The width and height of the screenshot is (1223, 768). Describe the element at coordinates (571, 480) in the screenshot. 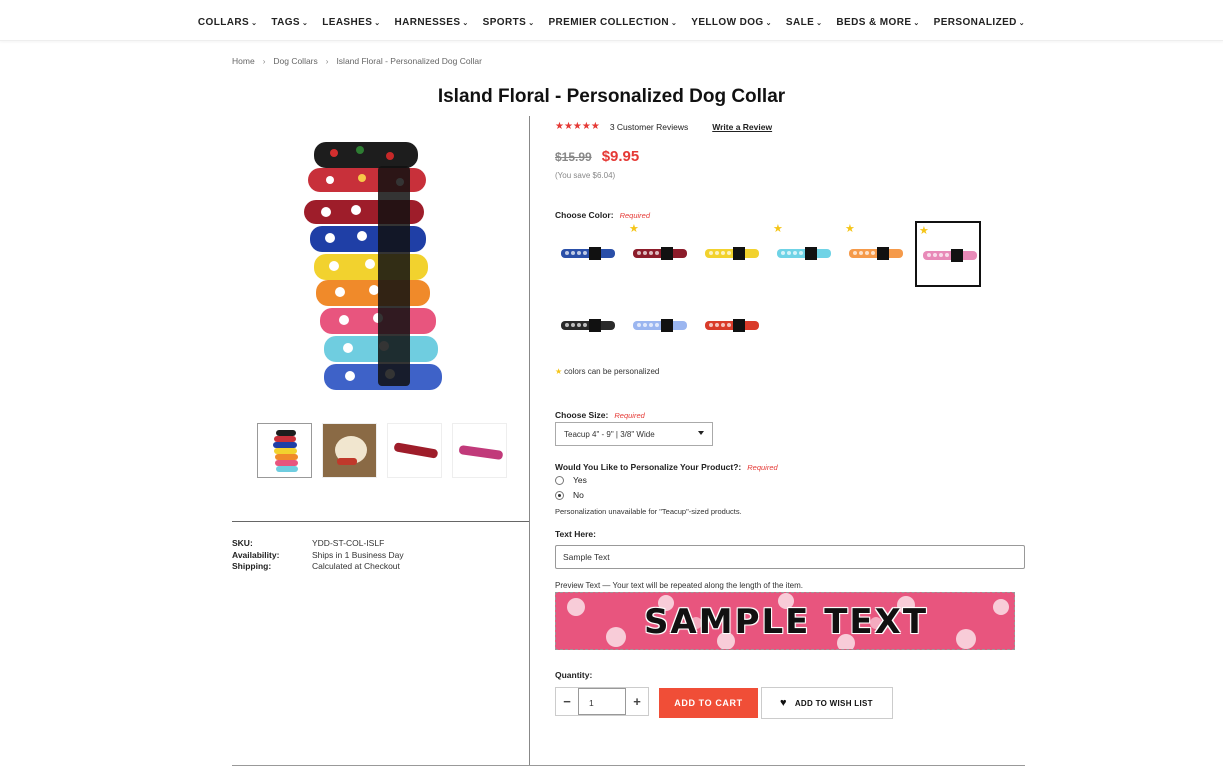

I see `personalize-yes-option: Yes` at that location.